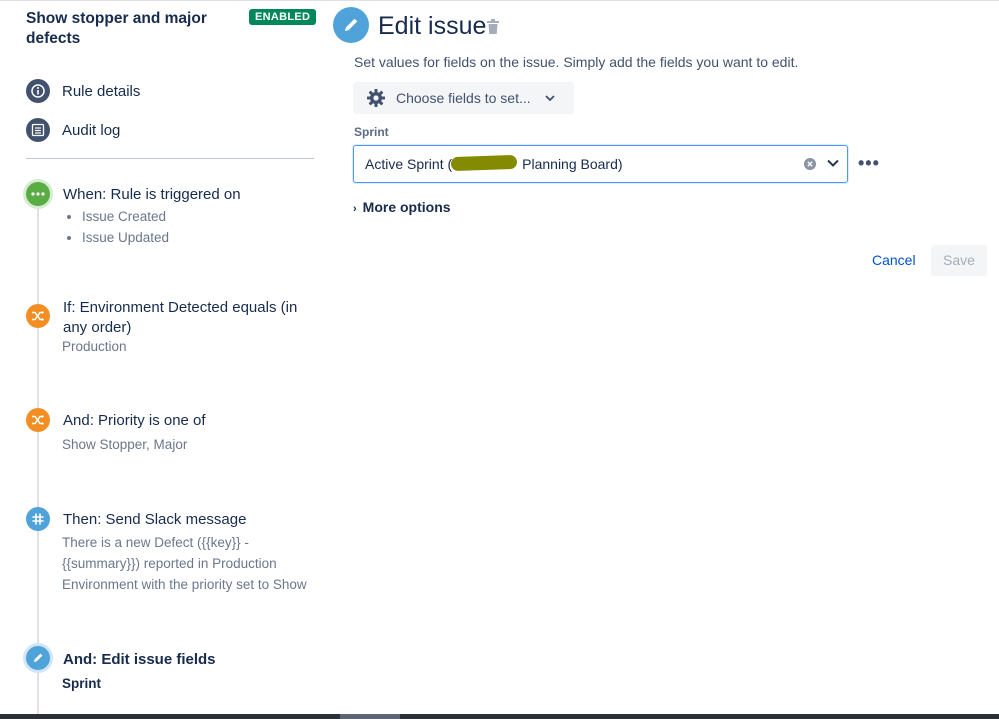  Describe the element at coordinates (170, 158) in the screenshot. I see `sidebar-divider` at that location.